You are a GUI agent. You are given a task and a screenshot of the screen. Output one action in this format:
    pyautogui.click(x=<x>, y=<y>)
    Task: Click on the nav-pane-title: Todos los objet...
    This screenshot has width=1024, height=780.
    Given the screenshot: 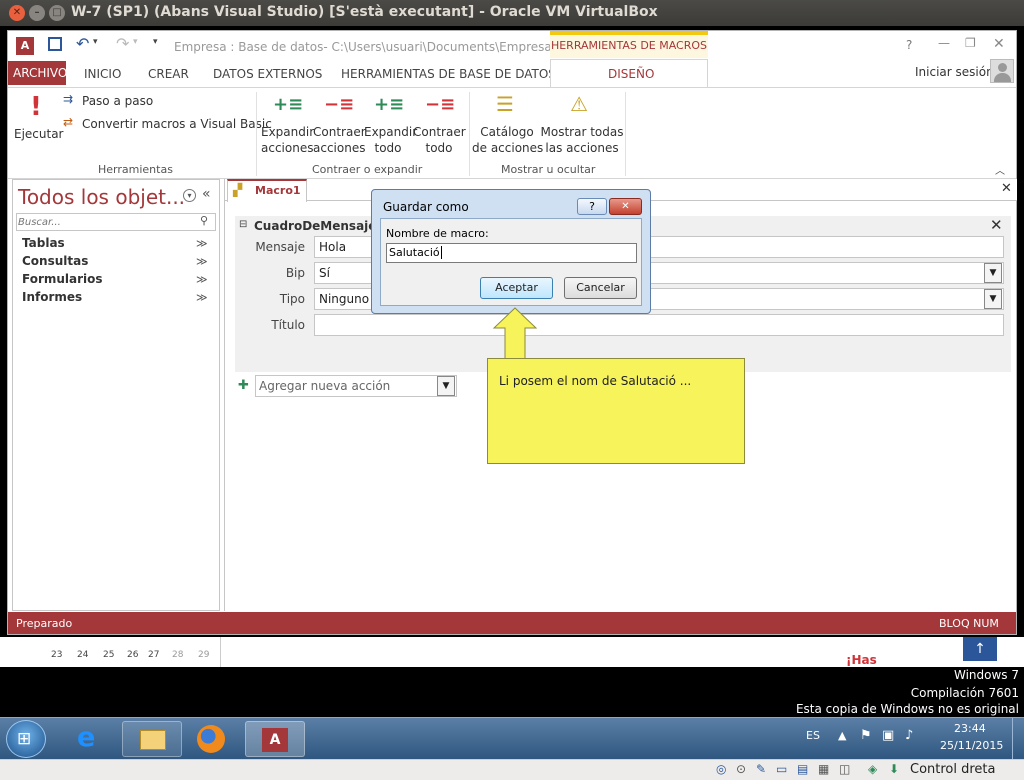 What is the action you would take?
    pyautogui.click(x=101, y=197)
    